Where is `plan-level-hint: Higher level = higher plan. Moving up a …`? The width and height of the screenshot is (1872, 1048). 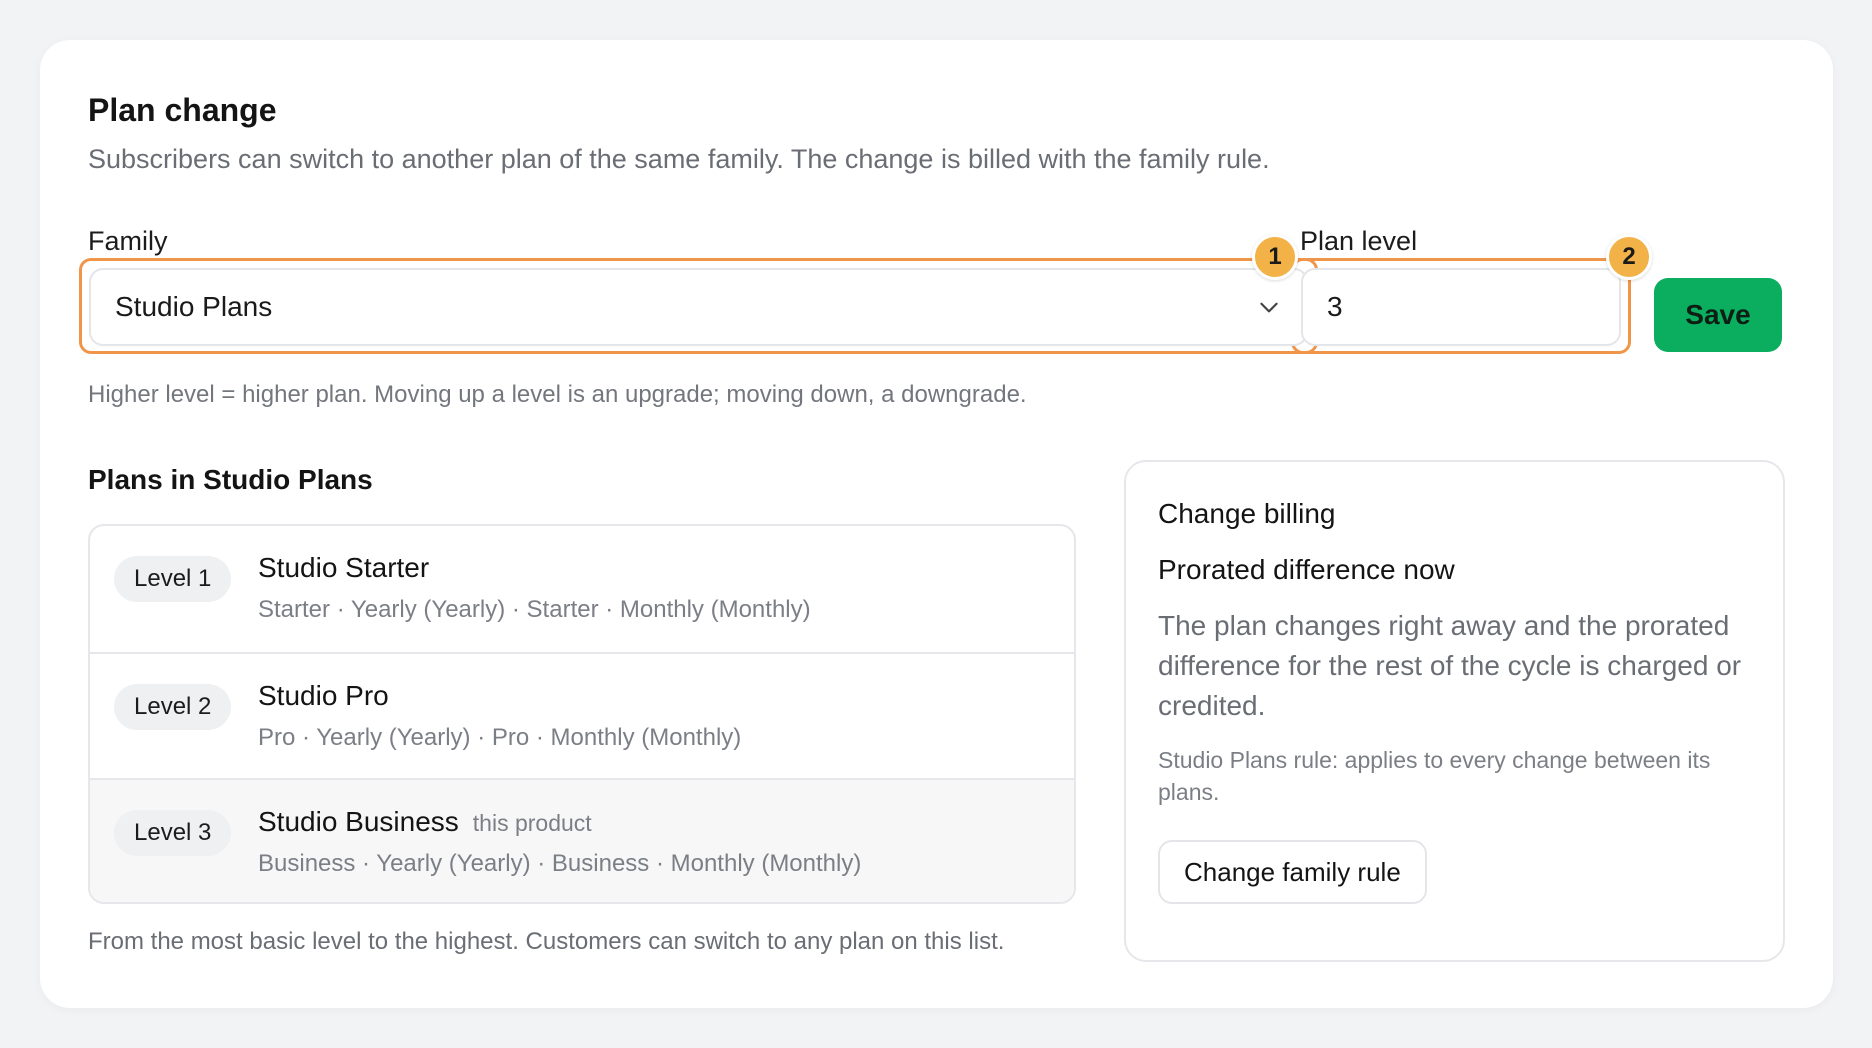 plan-level-hint: Higher level = higher plan. Moving up a … is located at coordinates (557, 394).